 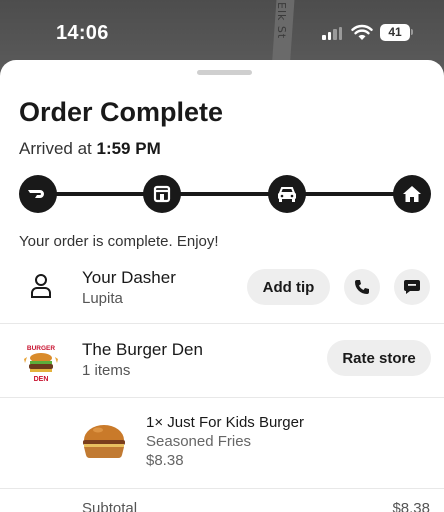 I want to click on item-option: Seasoned Fries, so click(x=199, y=441).